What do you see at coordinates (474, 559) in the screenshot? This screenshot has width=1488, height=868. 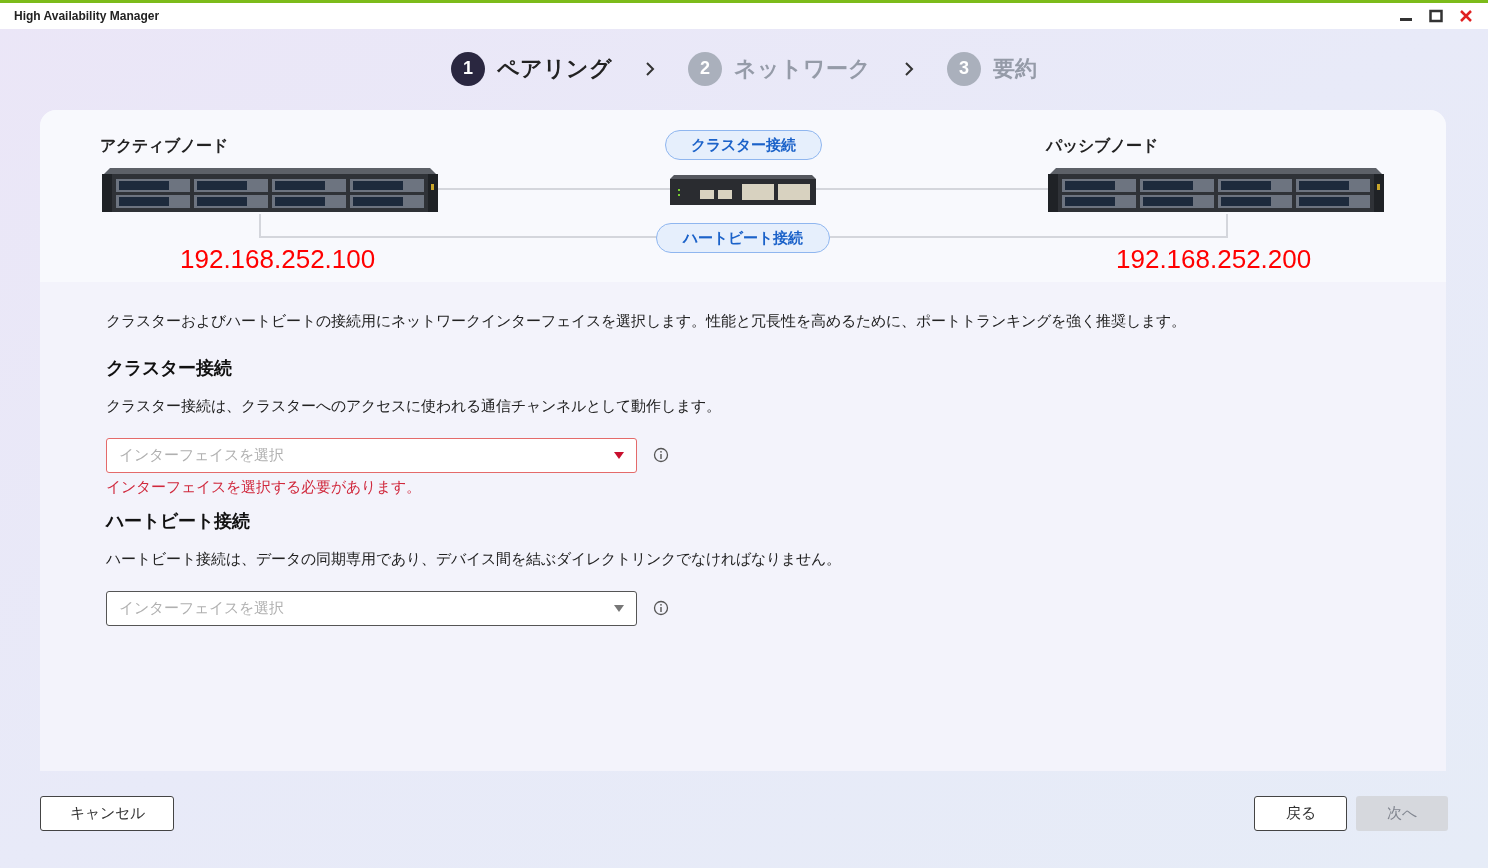 I see `section-description: ハートビート接続は、データの同期専用であり、デバイス間を結ぶダイレクトリンクでなければなりません。` at bounding box center [474, 559].